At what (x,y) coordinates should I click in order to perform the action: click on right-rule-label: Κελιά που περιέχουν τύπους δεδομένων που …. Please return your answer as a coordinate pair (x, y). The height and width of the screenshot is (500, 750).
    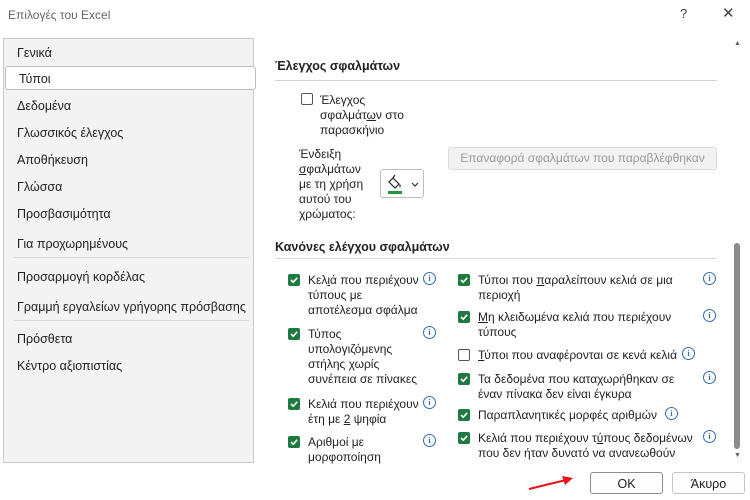
    Looking at the image, I should click on (585, 445).